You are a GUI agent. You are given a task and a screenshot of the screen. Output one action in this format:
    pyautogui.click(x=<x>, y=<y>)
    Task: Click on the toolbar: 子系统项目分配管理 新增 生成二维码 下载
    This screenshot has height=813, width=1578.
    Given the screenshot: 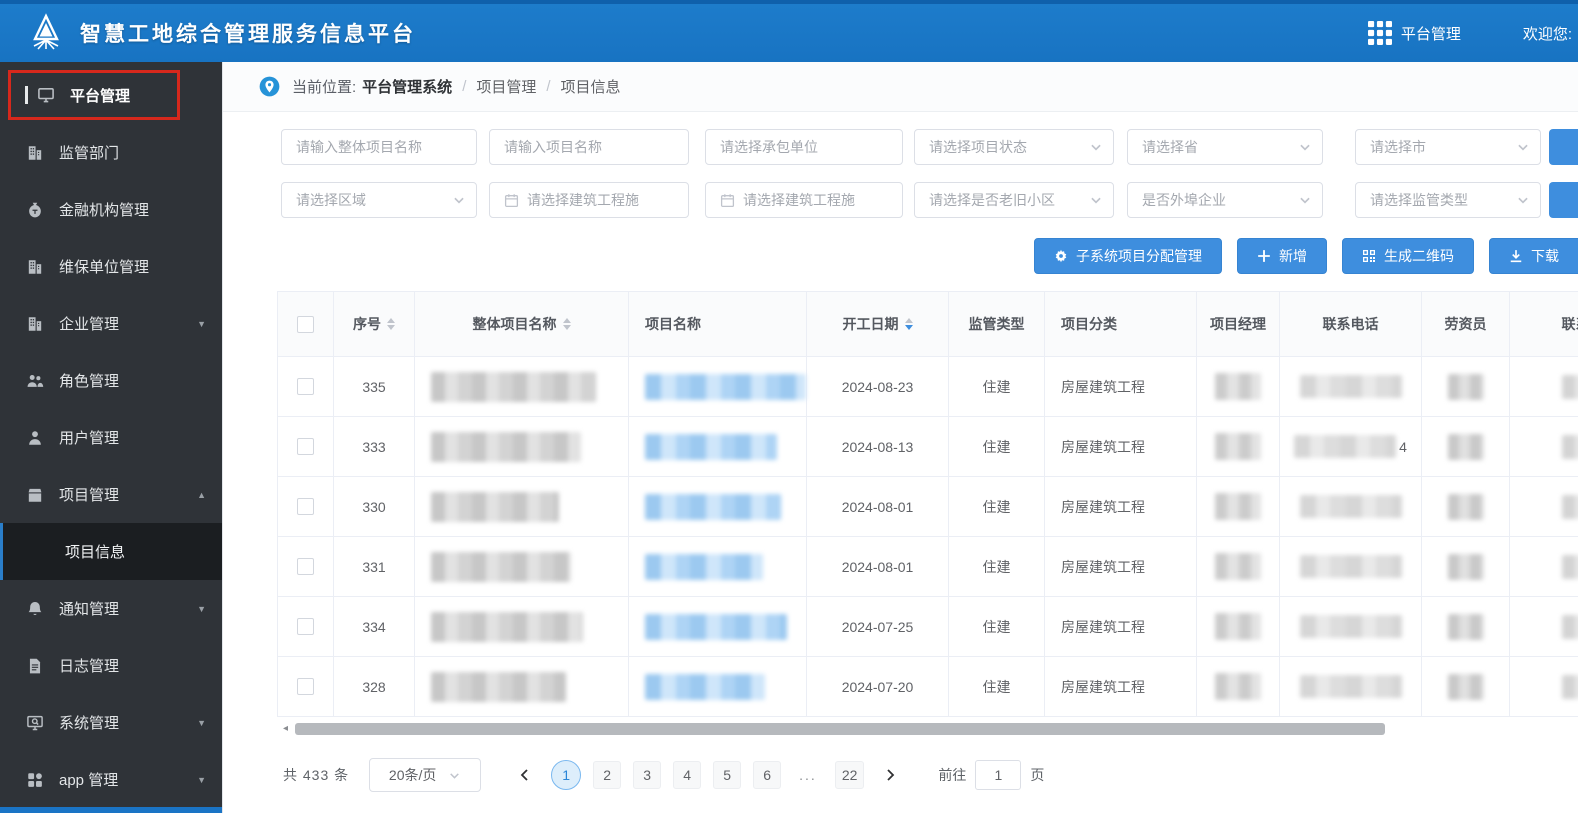 What is the action you would take?
    pyautogui.click(x=927, y=256)
    